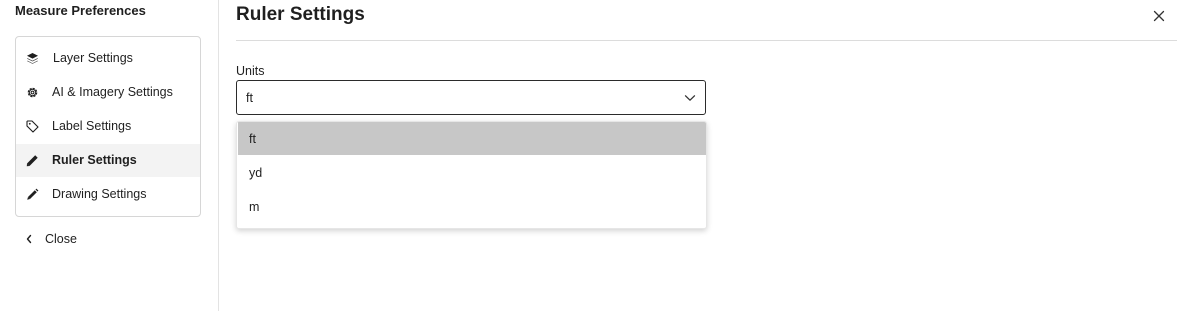 The width and height of the screenshot is (1200, 311). What do you see at coordinates (256, 173) in the screenshot?
I see `option-label: yd` at bounding box center [256, 173].